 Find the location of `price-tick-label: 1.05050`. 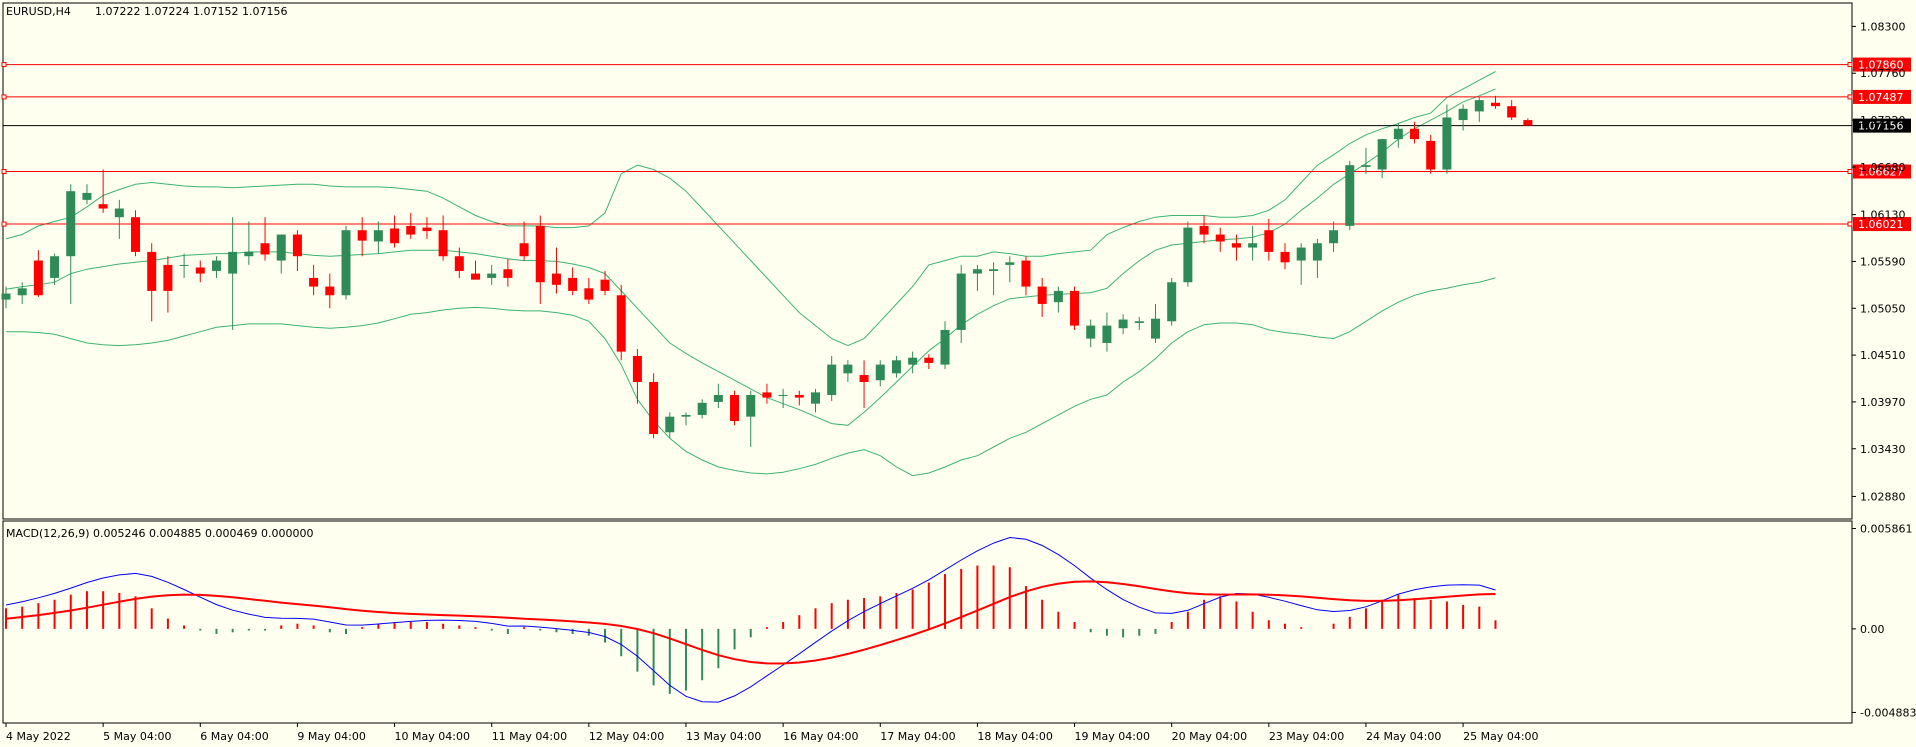

price-tick-label: 1.05050 is located at coordinates (1883, 308).